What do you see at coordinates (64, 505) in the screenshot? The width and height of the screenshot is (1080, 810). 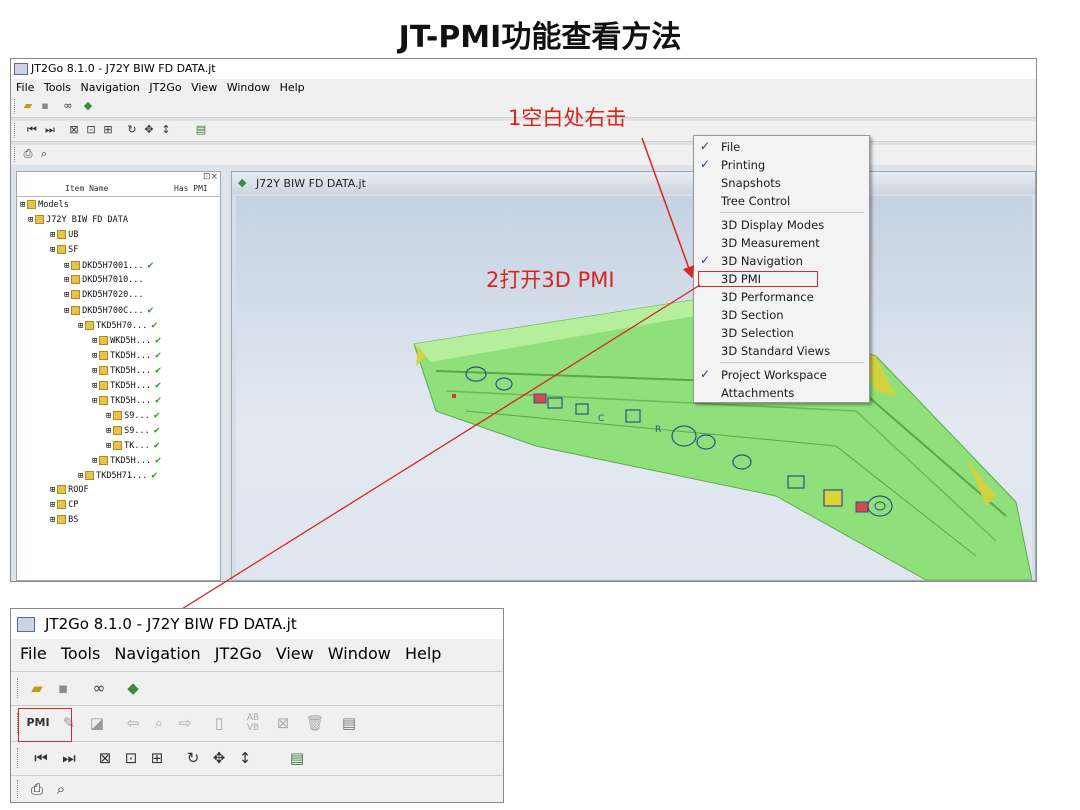 I see `tree-row: ⊞ CP` at bounding box center [64, 505].